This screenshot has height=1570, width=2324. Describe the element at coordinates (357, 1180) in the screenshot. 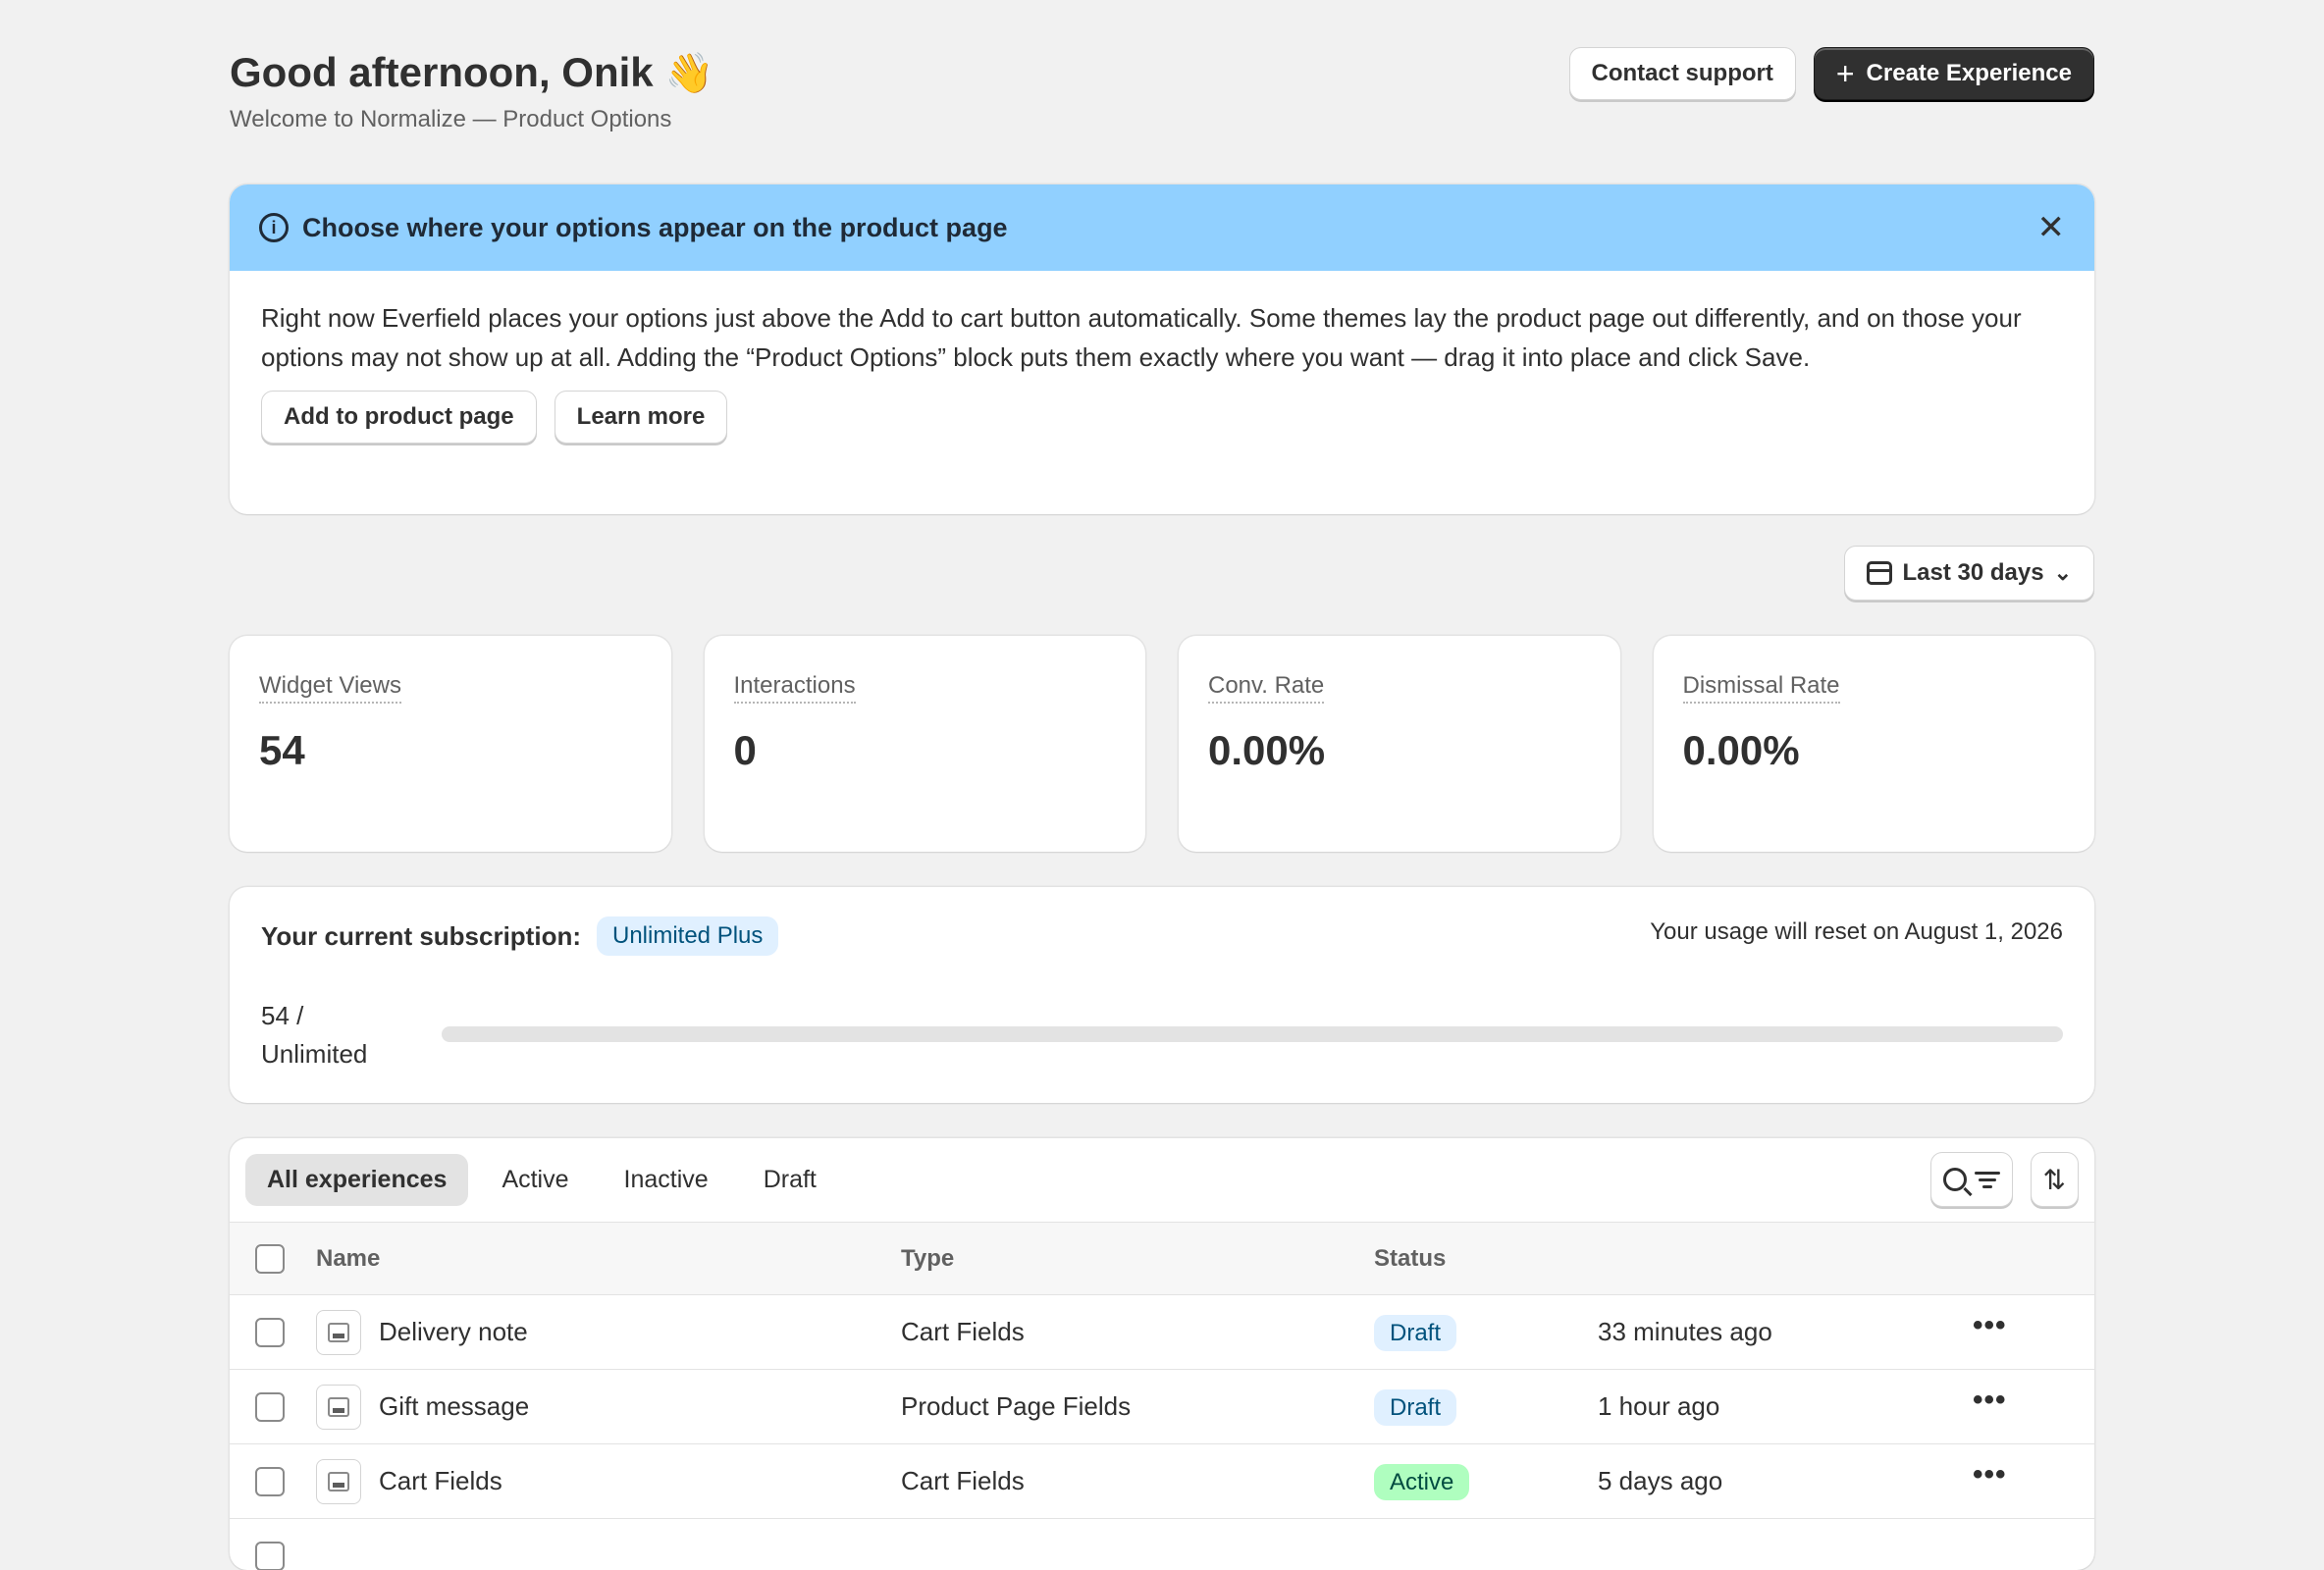

I see `tab-all-experiences: All experiences` at that location.